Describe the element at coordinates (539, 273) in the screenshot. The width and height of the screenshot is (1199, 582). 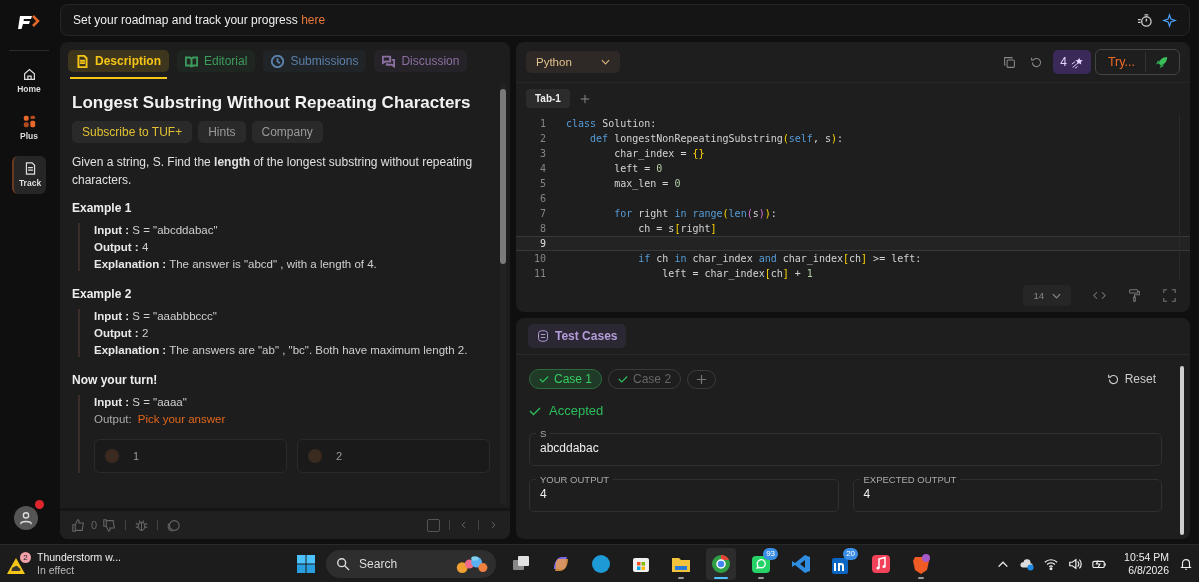
I see `line-number: 11` at that location.